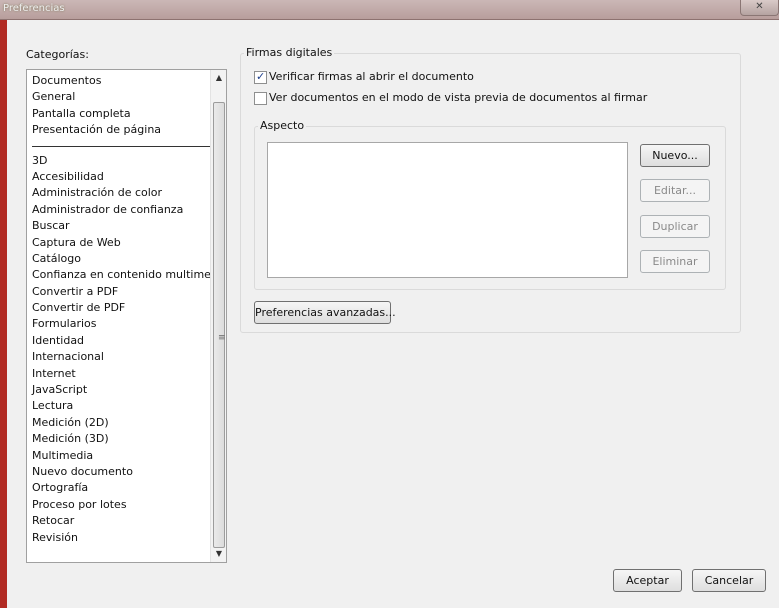  Describe the element at coordinates (122, 146) in the screenshot. I see `list-separator` at that location.